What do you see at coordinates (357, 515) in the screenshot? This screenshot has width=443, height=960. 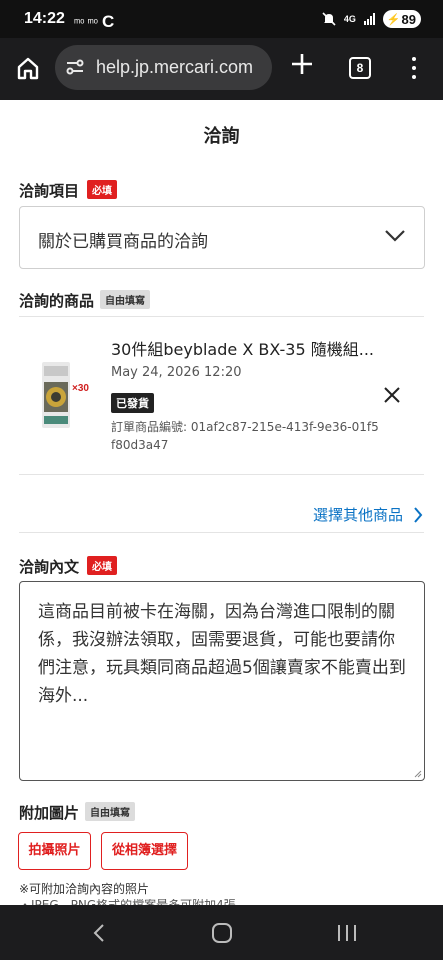 I see `choose-other-label: 選擇其他商品` at bounding box center [357, 515].